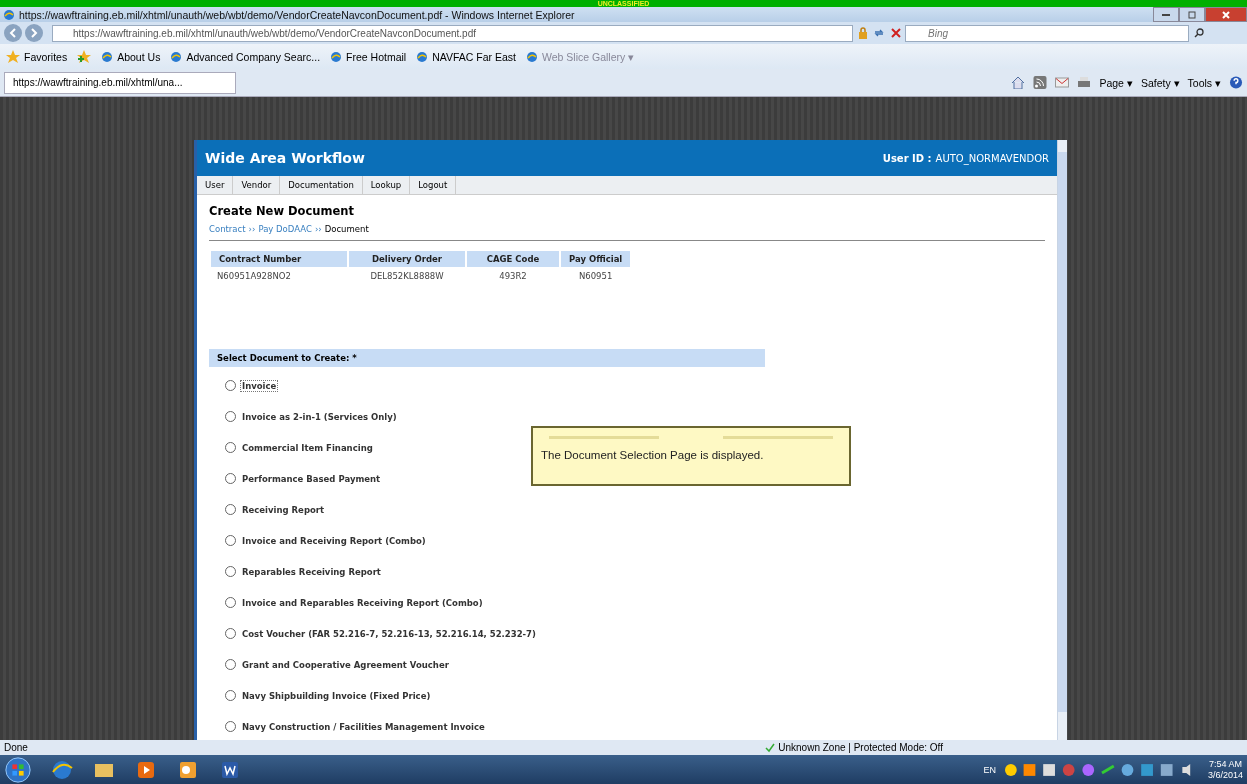 The image size is (1247, 784). What do you see at coordinates (907, 158) in the screenshot?
I see `user-id-label: User ID :` at bounding box center [907, 158].